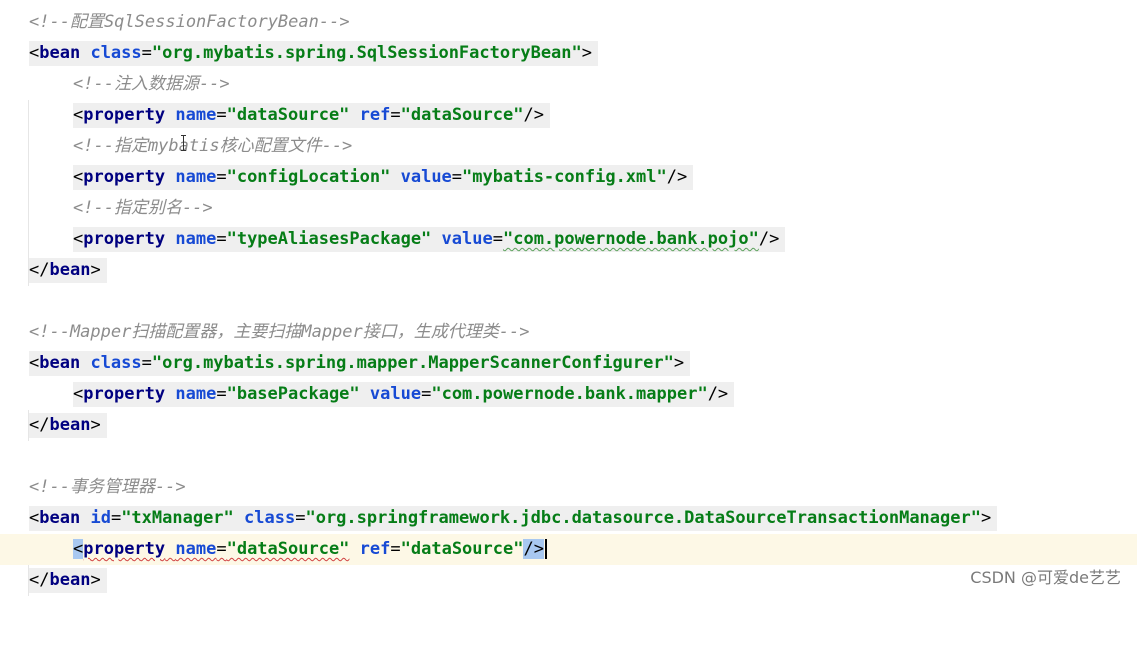  What do you see at coordinates (279, 332) in the screenshot?
I see `xml-comment: <!--Mapper扫描配置器，主要扫描Mapper接口，生成代理类-->` at bounding box center [279, 332].